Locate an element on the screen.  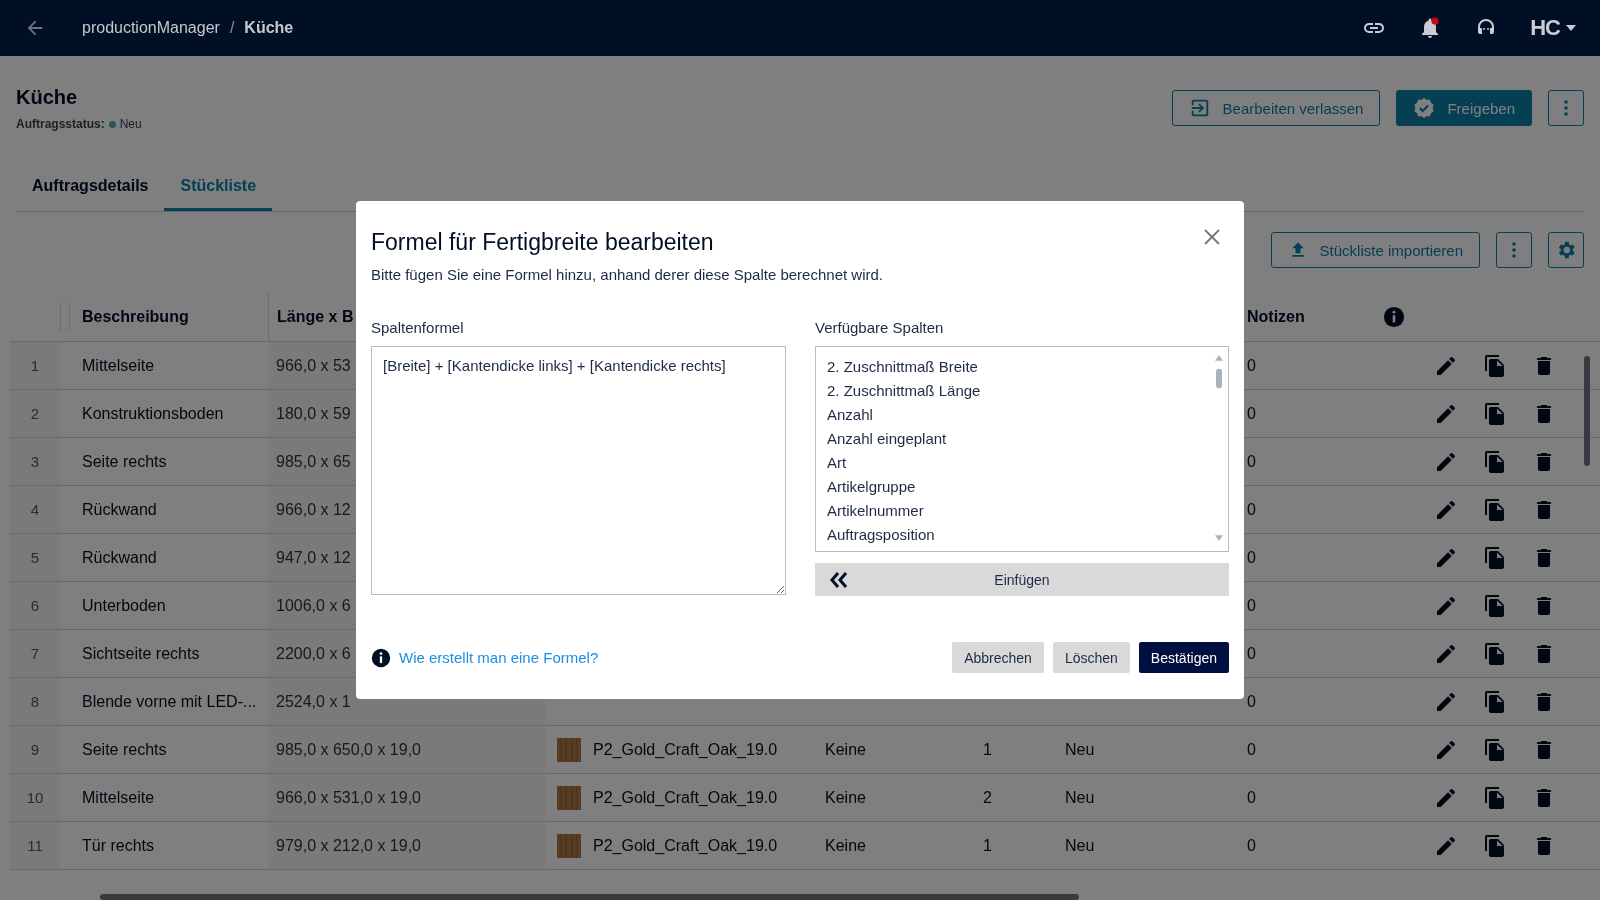
table-cell: 966,0 x 531,0 x 19,0 is located at coordinates (406, 797).